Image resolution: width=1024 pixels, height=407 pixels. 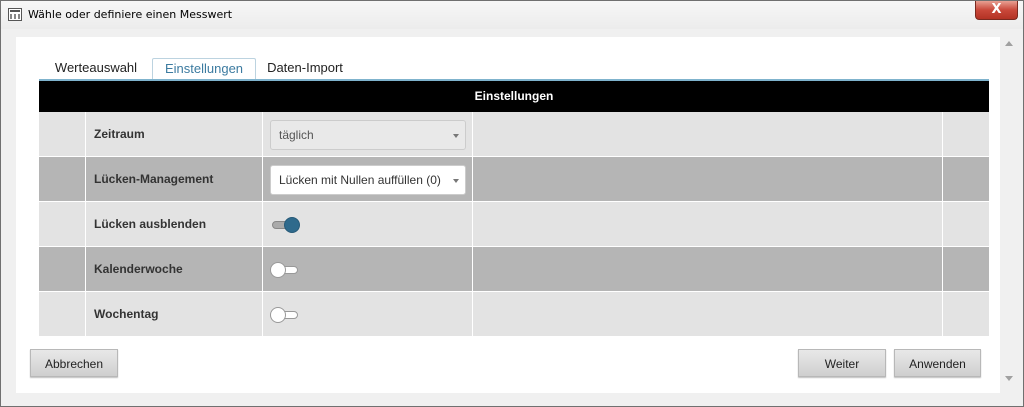 I want to click on row-label-cell: Kalenderwoche, so click(x=174, y=269).